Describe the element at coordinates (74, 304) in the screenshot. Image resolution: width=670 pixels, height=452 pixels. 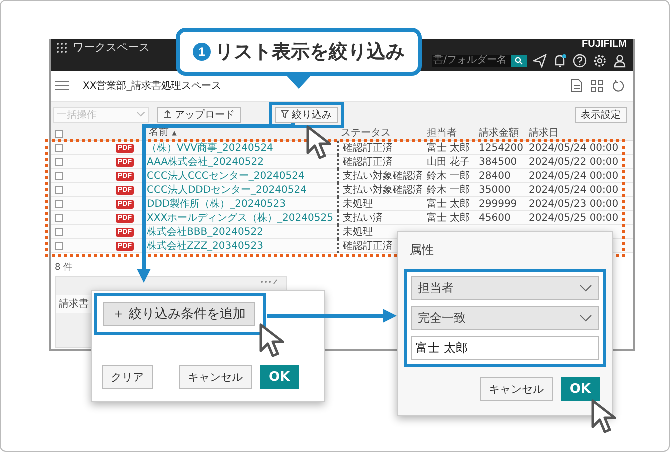
I see `panel-tab: 請求書` at that location.